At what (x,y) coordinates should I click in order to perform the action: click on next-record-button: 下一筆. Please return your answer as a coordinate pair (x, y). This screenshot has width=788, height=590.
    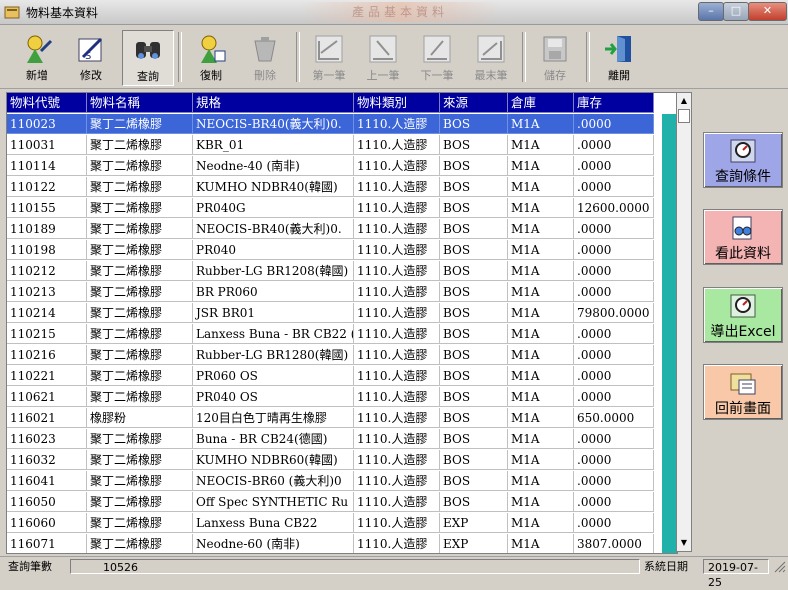
    Looking at the image, I should click on (437, 57).